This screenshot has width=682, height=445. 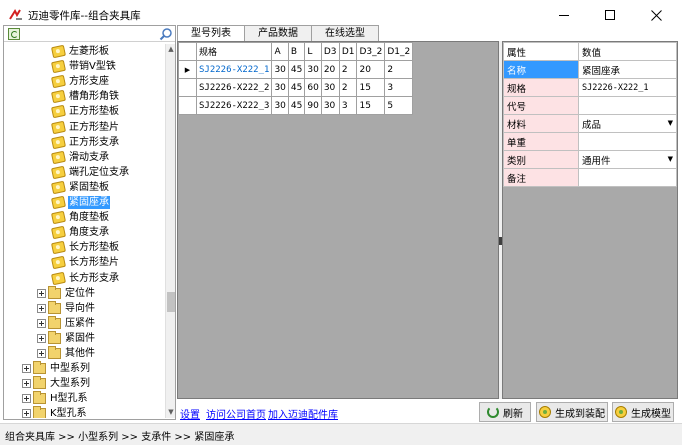 I want to click on close-button, so click(x=656, y=15).